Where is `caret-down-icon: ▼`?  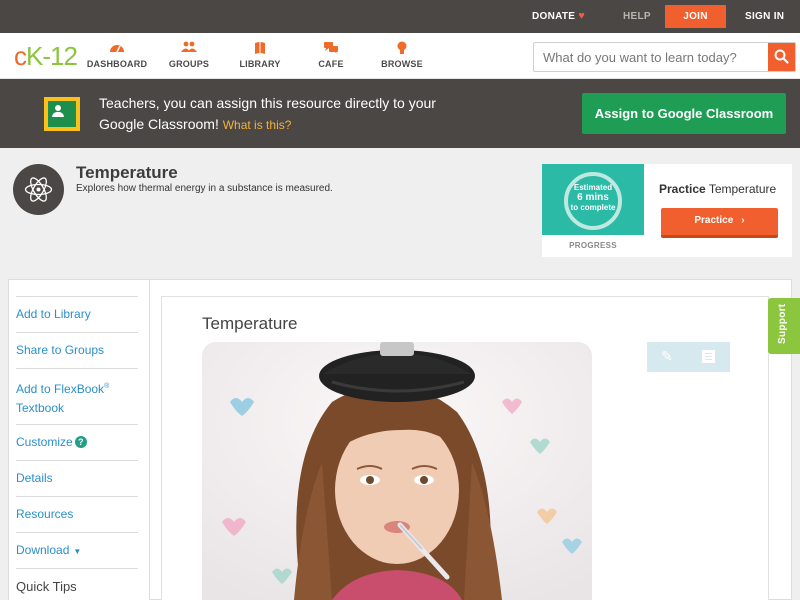 caret-down-icon: ▼ is located at coordinates (77, 551).